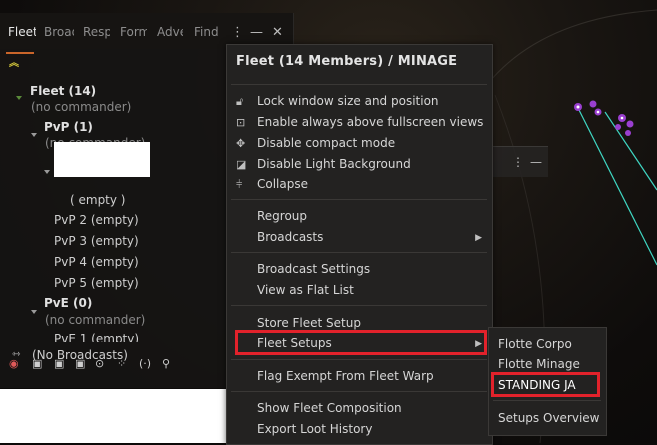 Image resolution: width=657 pixels, height=445 pixels. Describe the element at coordinates (309, 323) in the screenshot. I see `menu-item-store-setup: Store Fleet Setup` at that location.